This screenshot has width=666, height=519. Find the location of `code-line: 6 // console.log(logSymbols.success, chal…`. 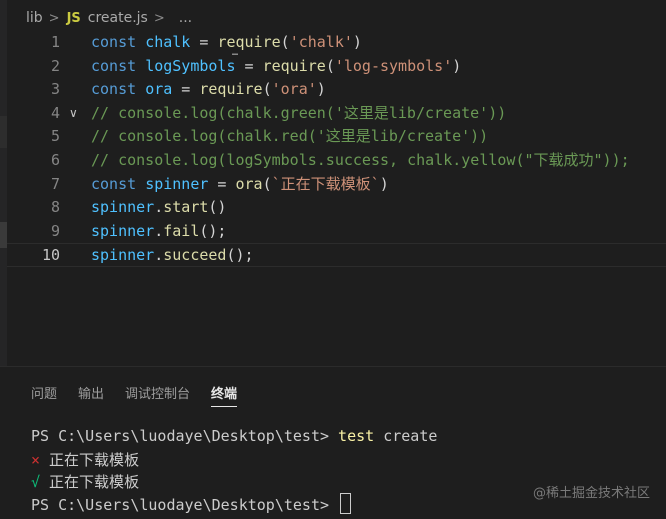

code-line: 6 // console.log(logSymbols.success, chal… is located at coordinates (336, 161).